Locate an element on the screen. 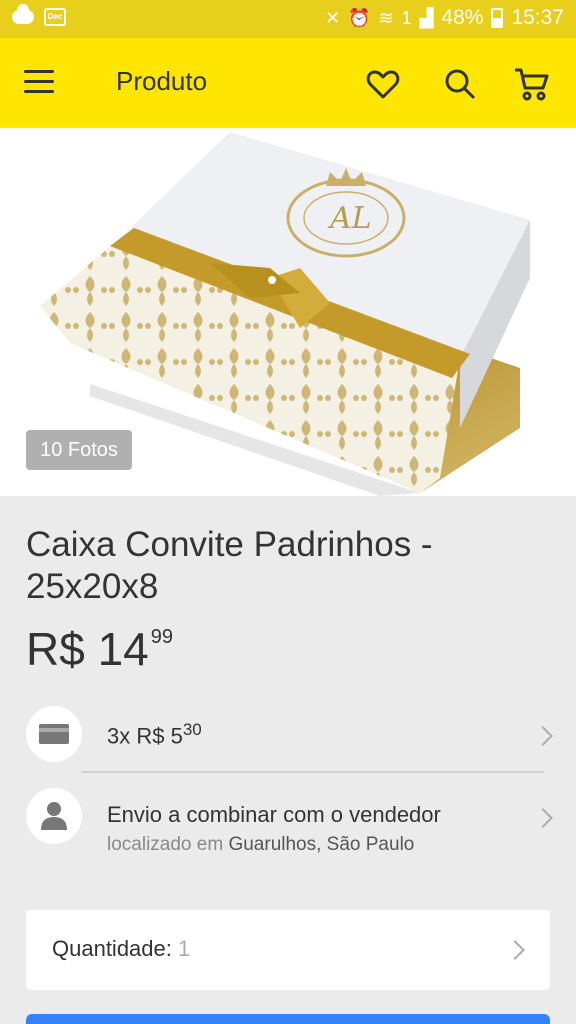 This screenshot has width=576, height=1024. battery-icon is located at coordinates (497, 18).